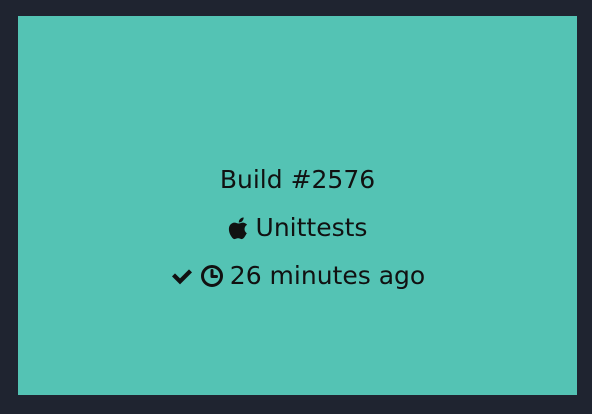 This screenshot has width=592, height=414. What do you see at coordinates (182, 276) in the screenshot?
I see `check-icon` at bounding box center [182, 276].